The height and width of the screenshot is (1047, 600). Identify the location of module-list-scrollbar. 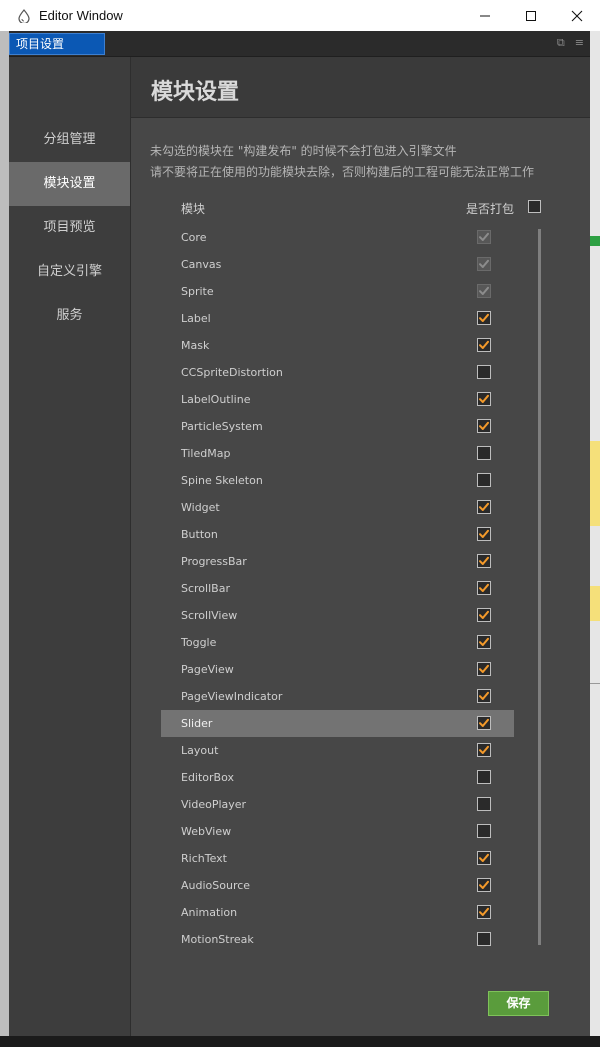
(539, 587).